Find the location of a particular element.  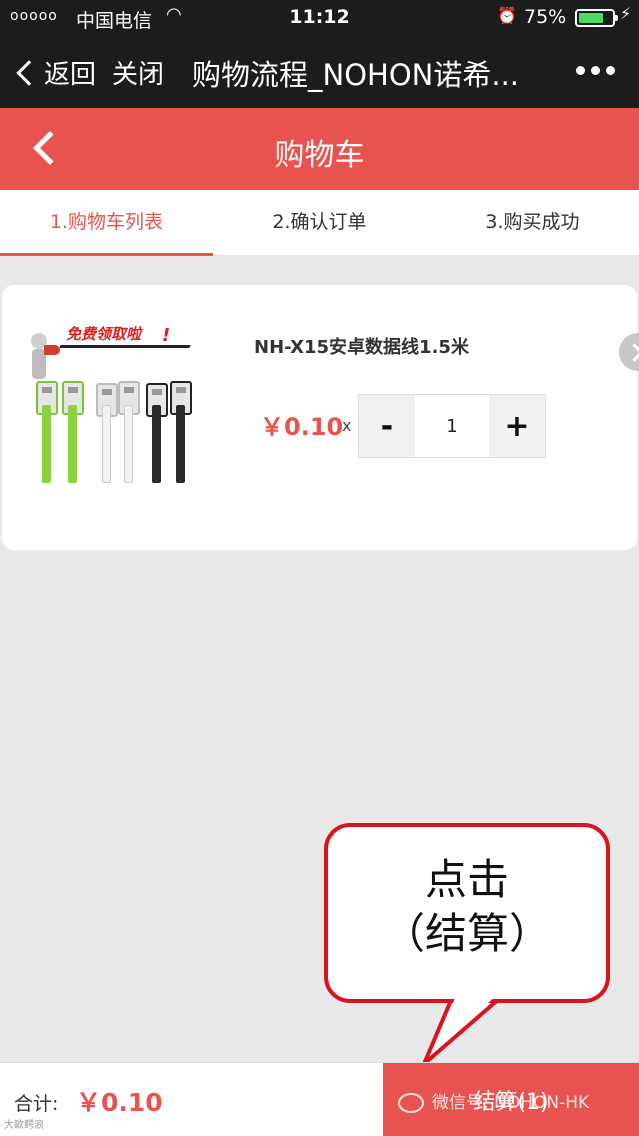

step-tabs: 1.购物车列表 2.确认订单 3.购买成功 is located at coordinates (319, 223).